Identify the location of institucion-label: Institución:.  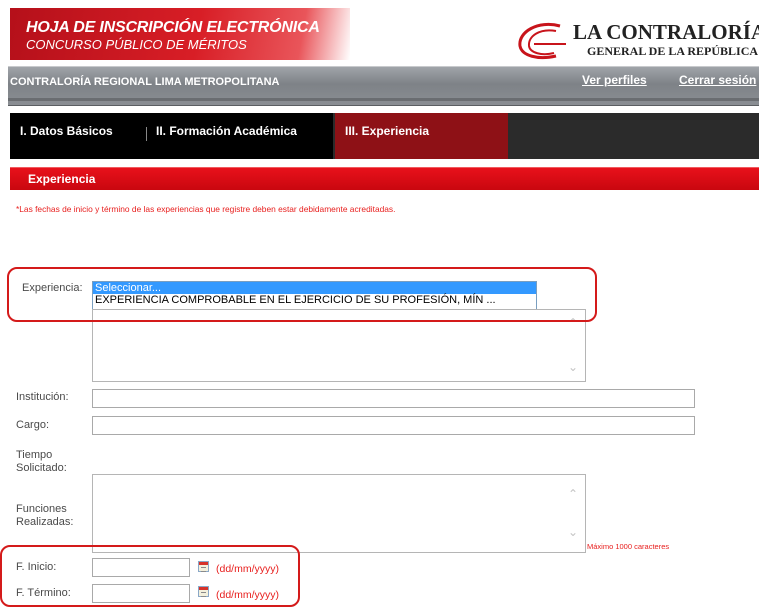
(42, 397).